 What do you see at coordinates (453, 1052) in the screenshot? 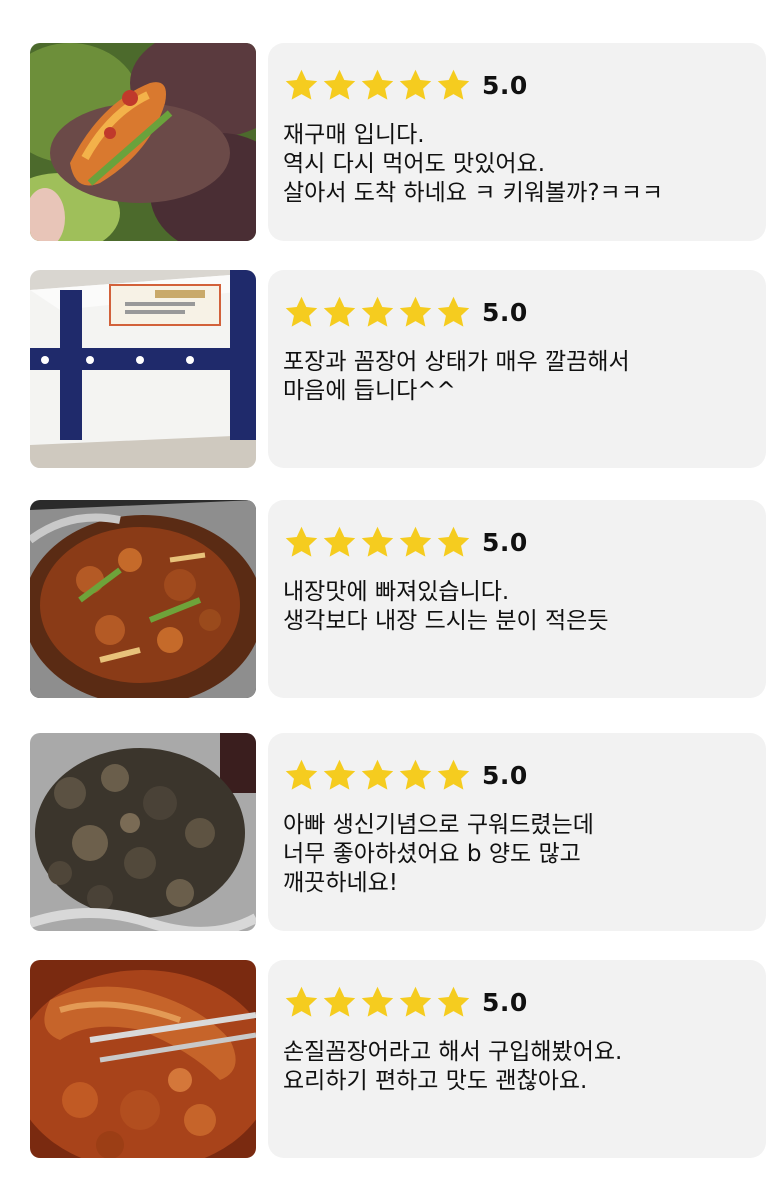
I see `review-text-line: 손질꼼장어라고 해서 구입해봤어요.` at bounding box center [453, 1052].